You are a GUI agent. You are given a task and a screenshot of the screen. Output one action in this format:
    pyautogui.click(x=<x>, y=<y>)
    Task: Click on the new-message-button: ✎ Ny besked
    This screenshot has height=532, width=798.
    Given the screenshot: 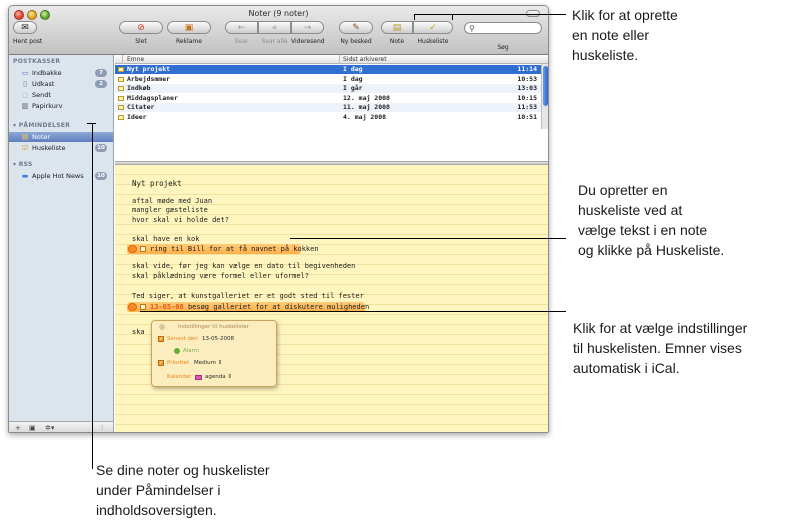 What is the action you would take?
    pyautogui.click(x=356, y=37)
    